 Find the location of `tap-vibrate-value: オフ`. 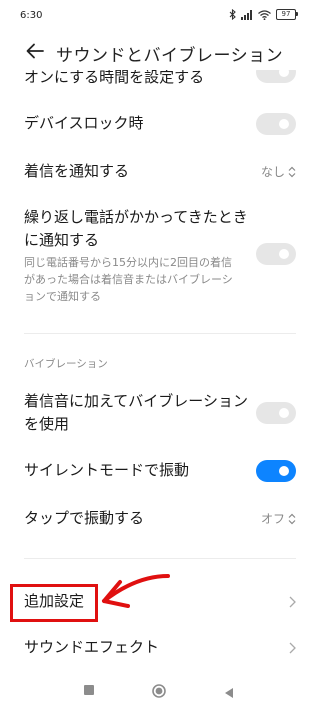

tap-vibrate-value: オフ is located at coordinates (278, 518).